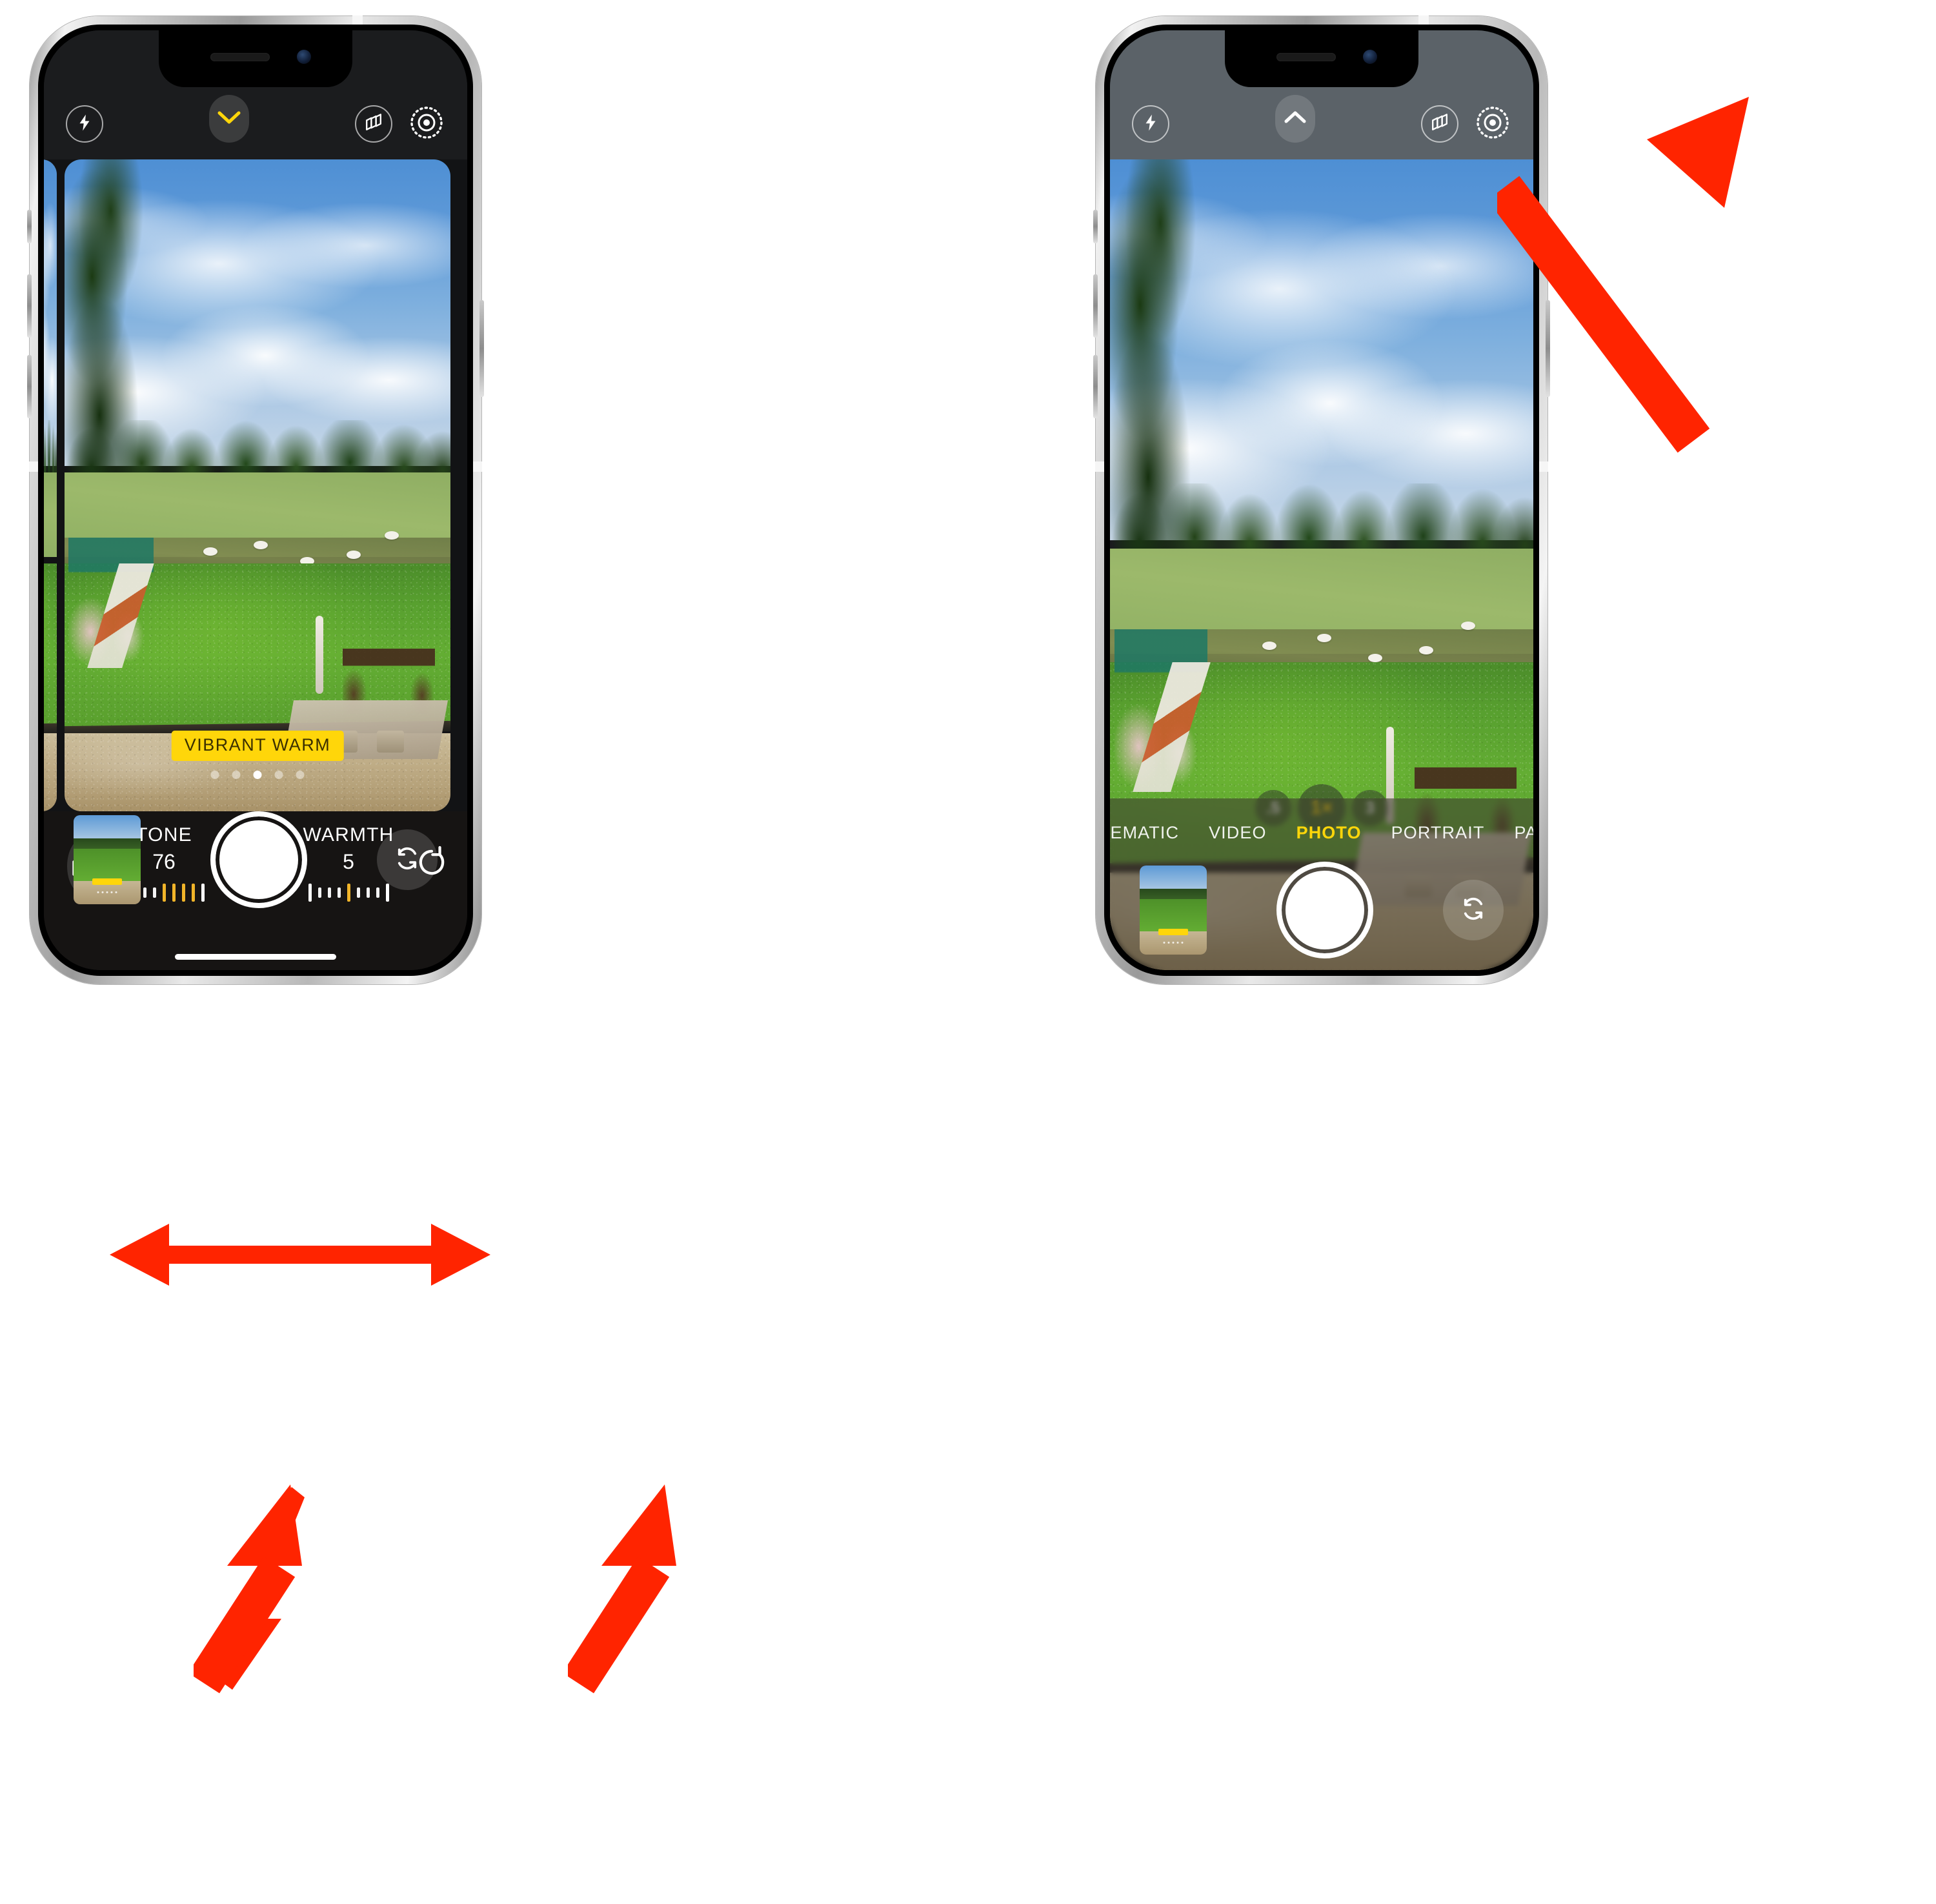 This screenshot has height=1904, width=1936. Describe the element at coordinates (255, 957) in the screenshot. I see `home-indicator` at that location.